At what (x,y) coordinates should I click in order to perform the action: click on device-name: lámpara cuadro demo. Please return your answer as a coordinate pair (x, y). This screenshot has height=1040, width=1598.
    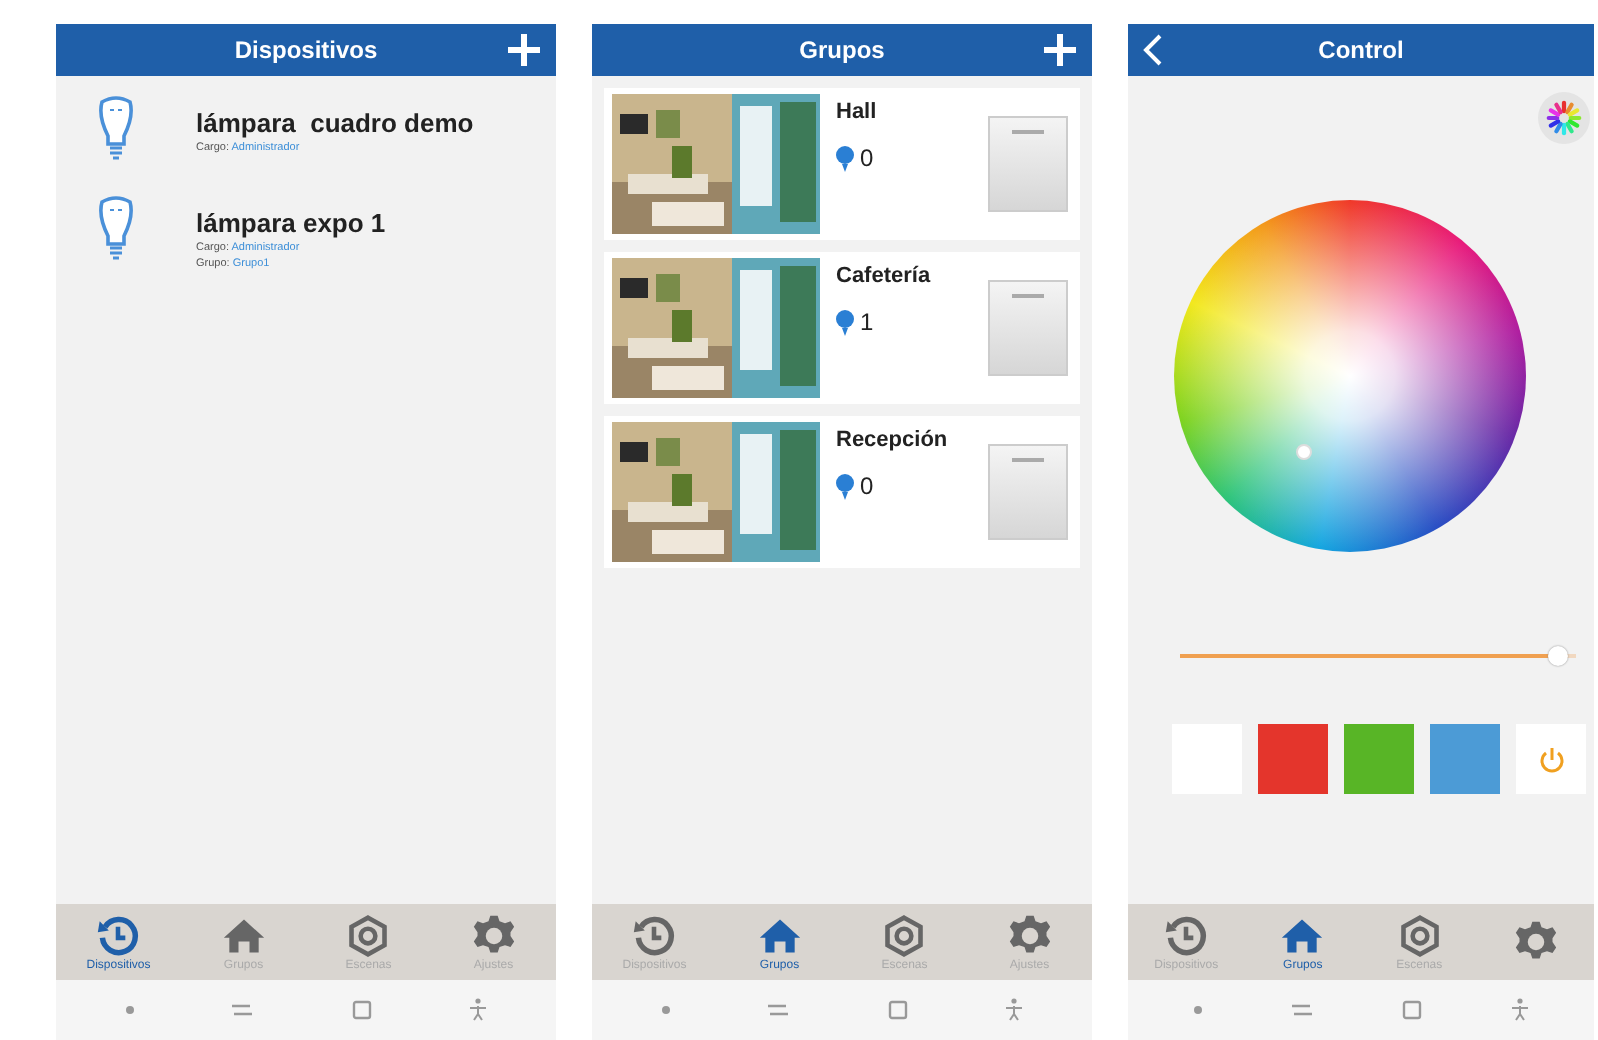
    Looking at the image, I should click on (335, 123).